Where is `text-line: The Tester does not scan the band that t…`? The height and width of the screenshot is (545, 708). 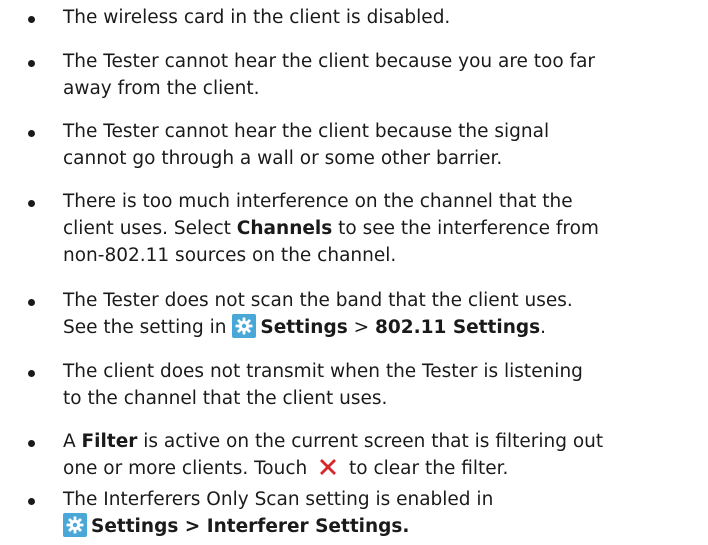
text-line: The Tester does not scan the band that t… is located at coordinates (318, 300).